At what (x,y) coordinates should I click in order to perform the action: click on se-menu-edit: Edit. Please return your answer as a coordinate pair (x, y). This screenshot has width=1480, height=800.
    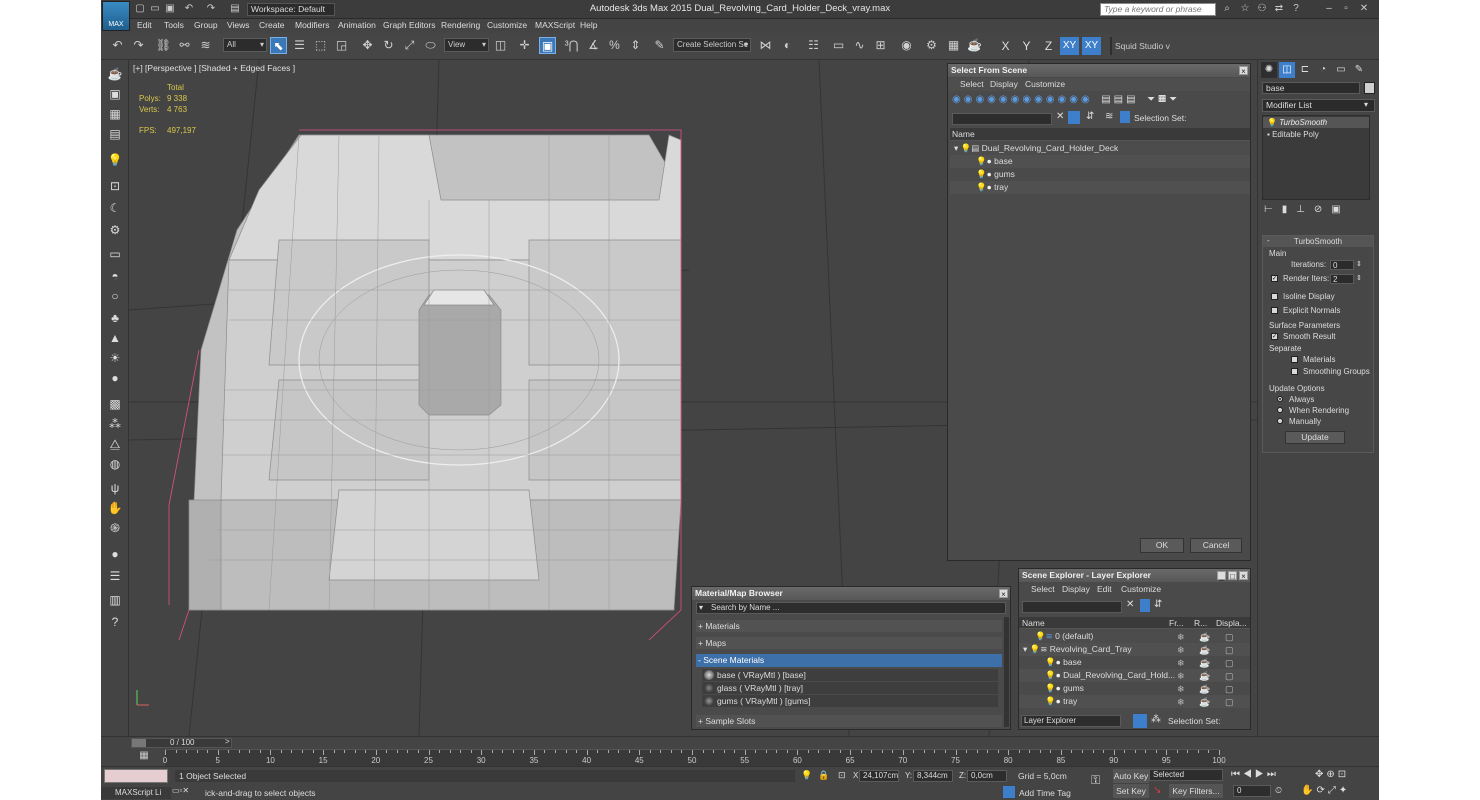
    Looking at the image, I should click on (1104, 589).